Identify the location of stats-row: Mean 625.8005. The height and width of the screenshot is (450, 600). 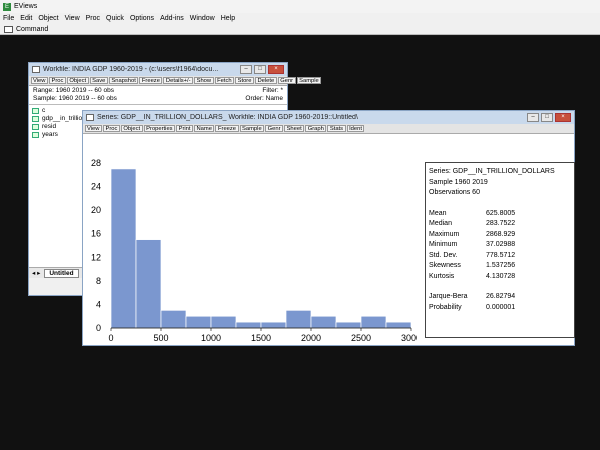
(500, 214).